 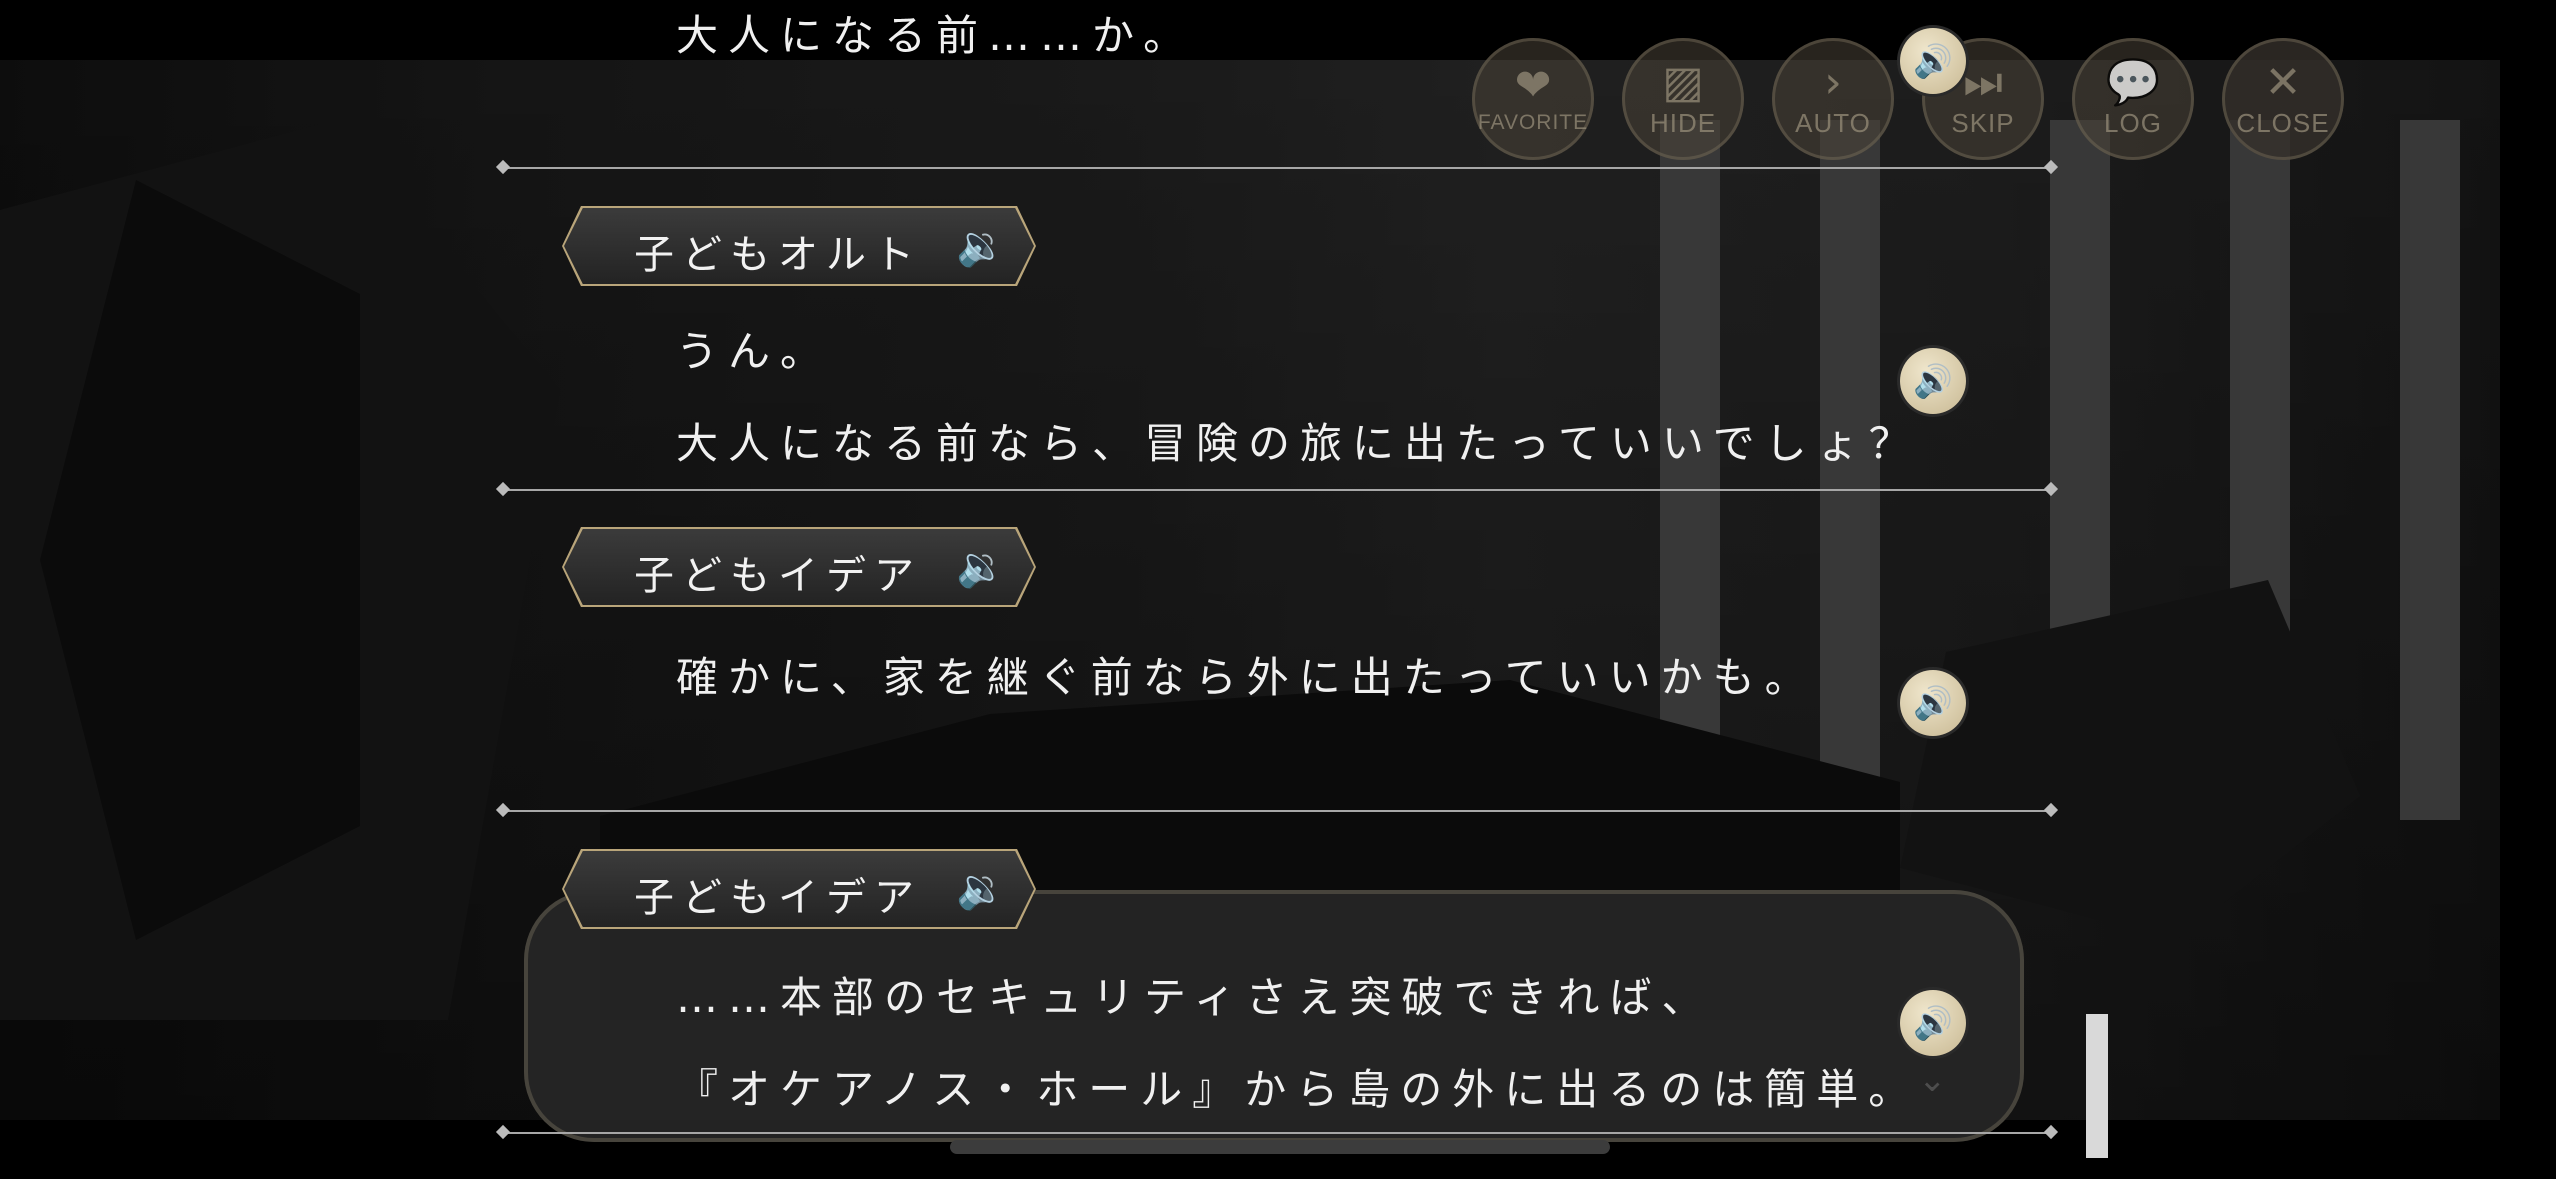 I want to click on skip-icon: ⏭, so click(x=1983, y=82).